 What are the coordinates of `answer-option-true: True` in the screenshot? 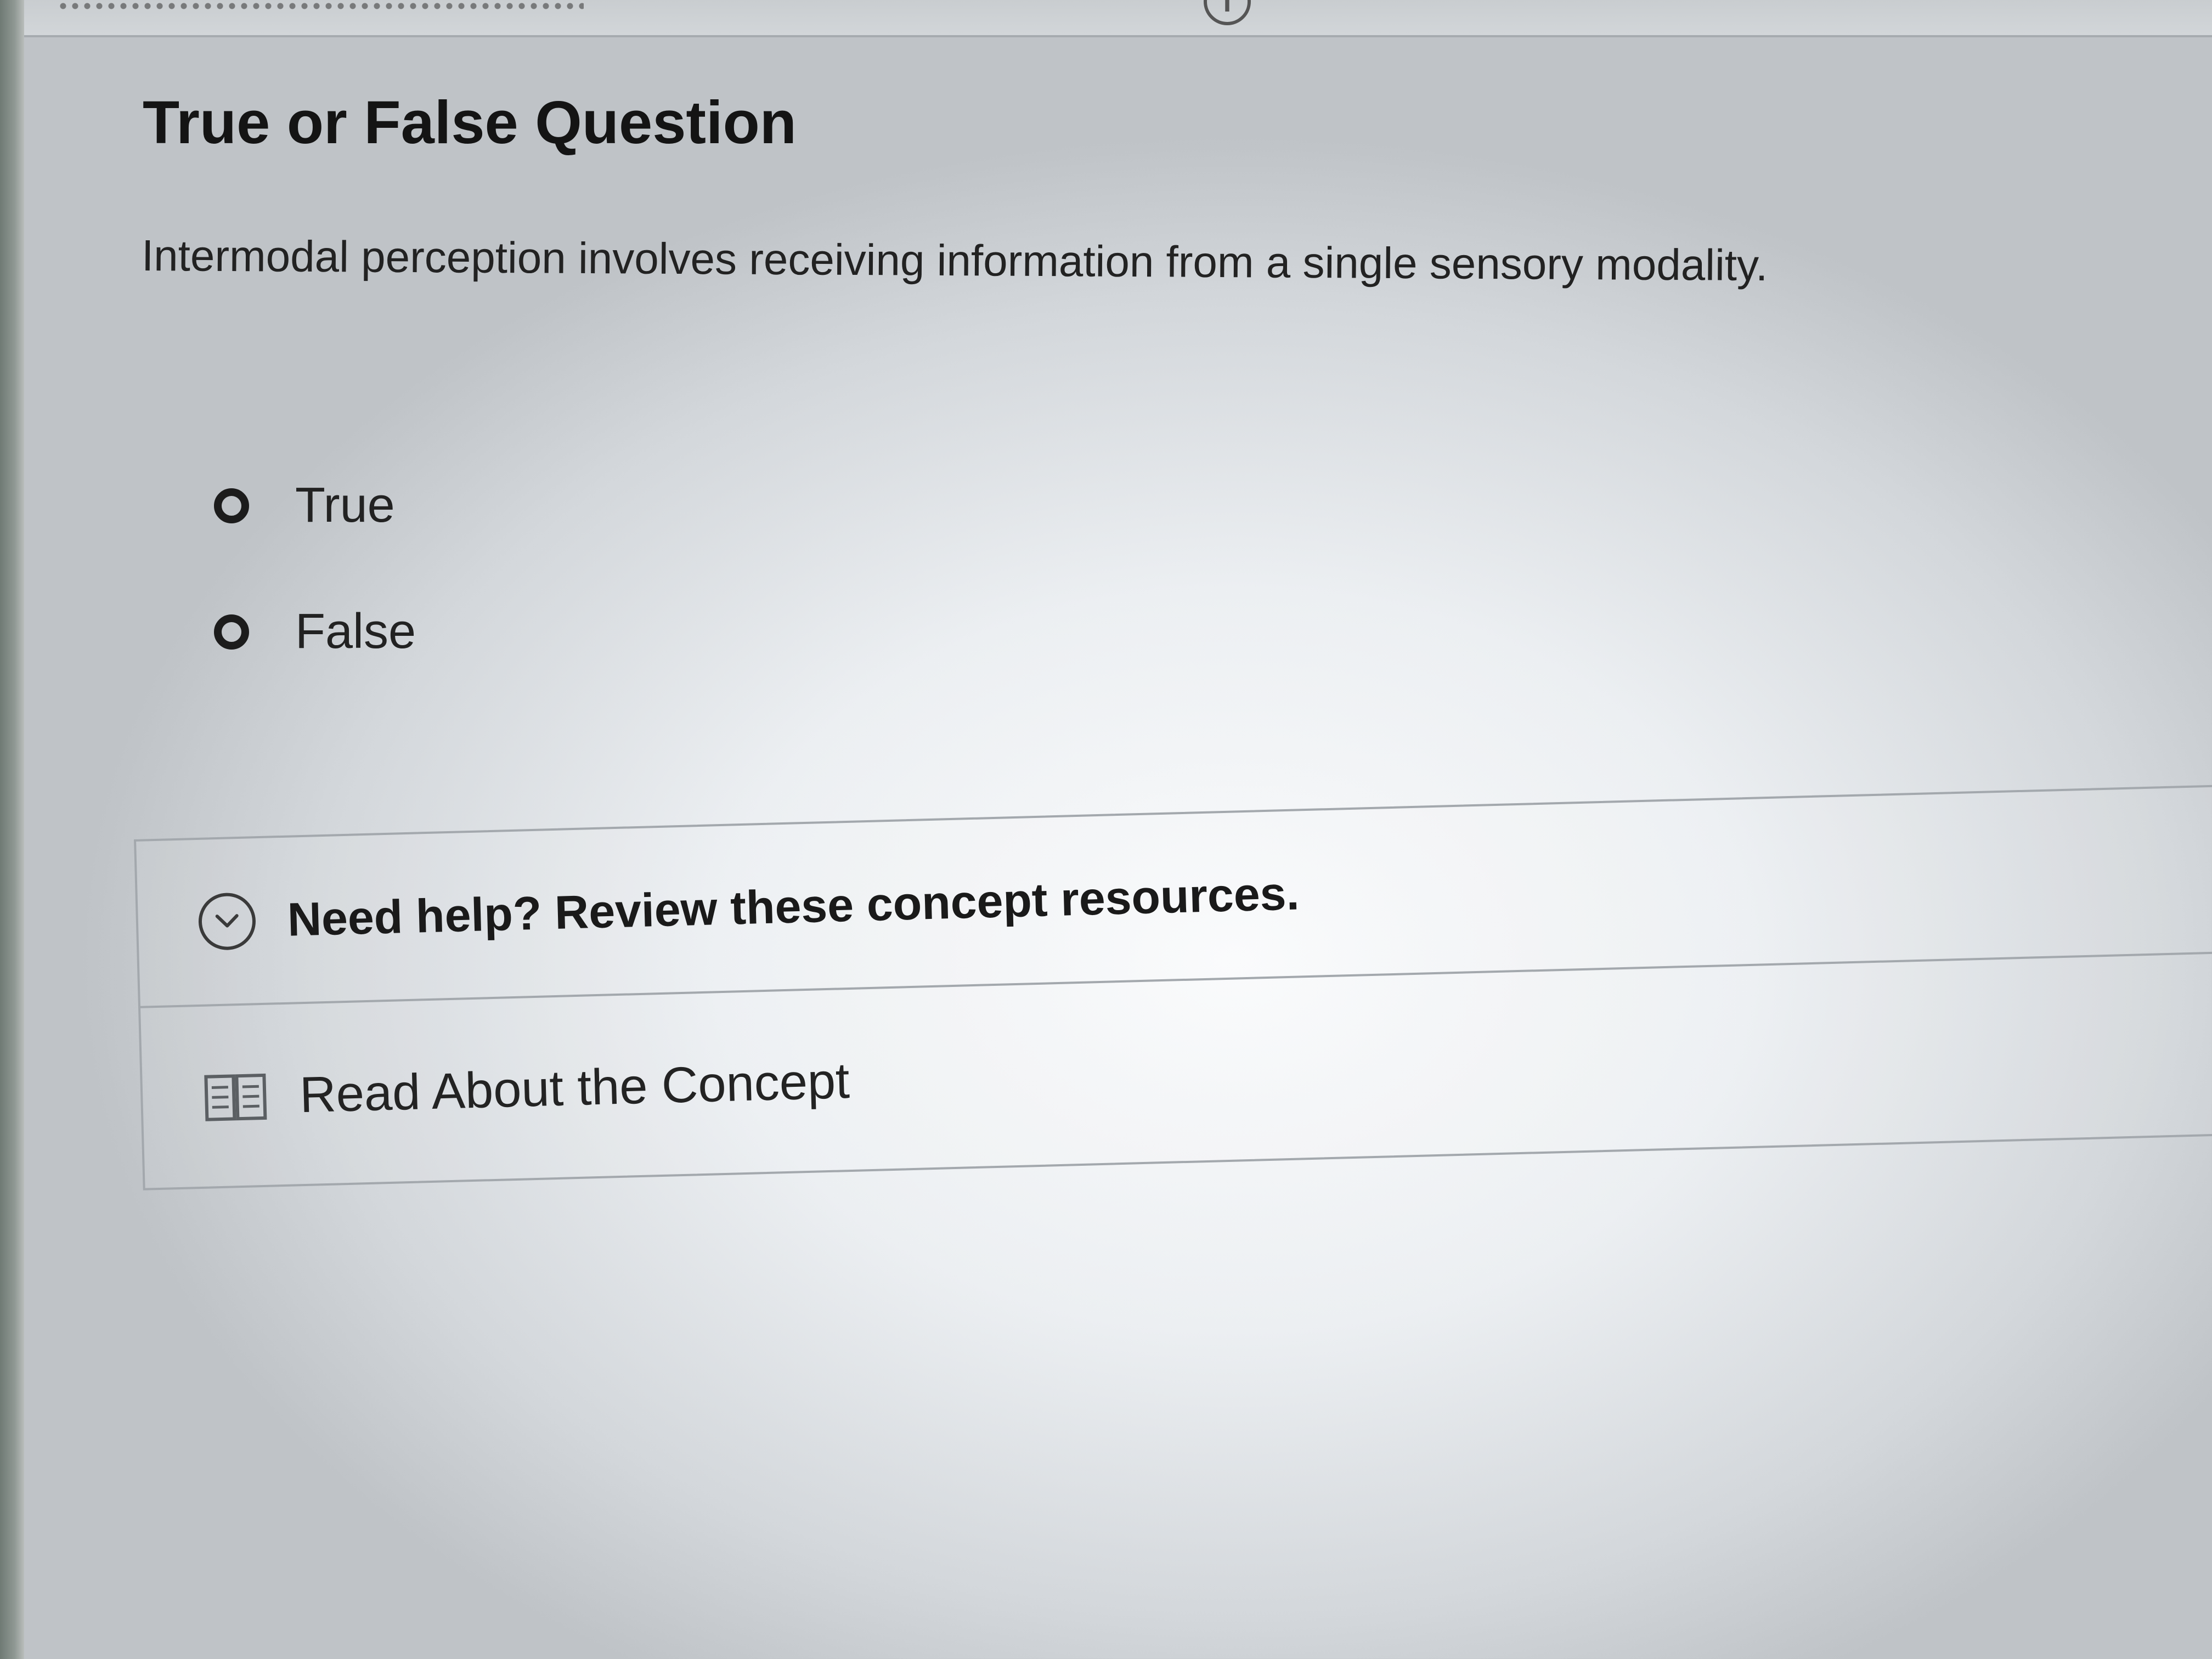 It's located at (304, 505).